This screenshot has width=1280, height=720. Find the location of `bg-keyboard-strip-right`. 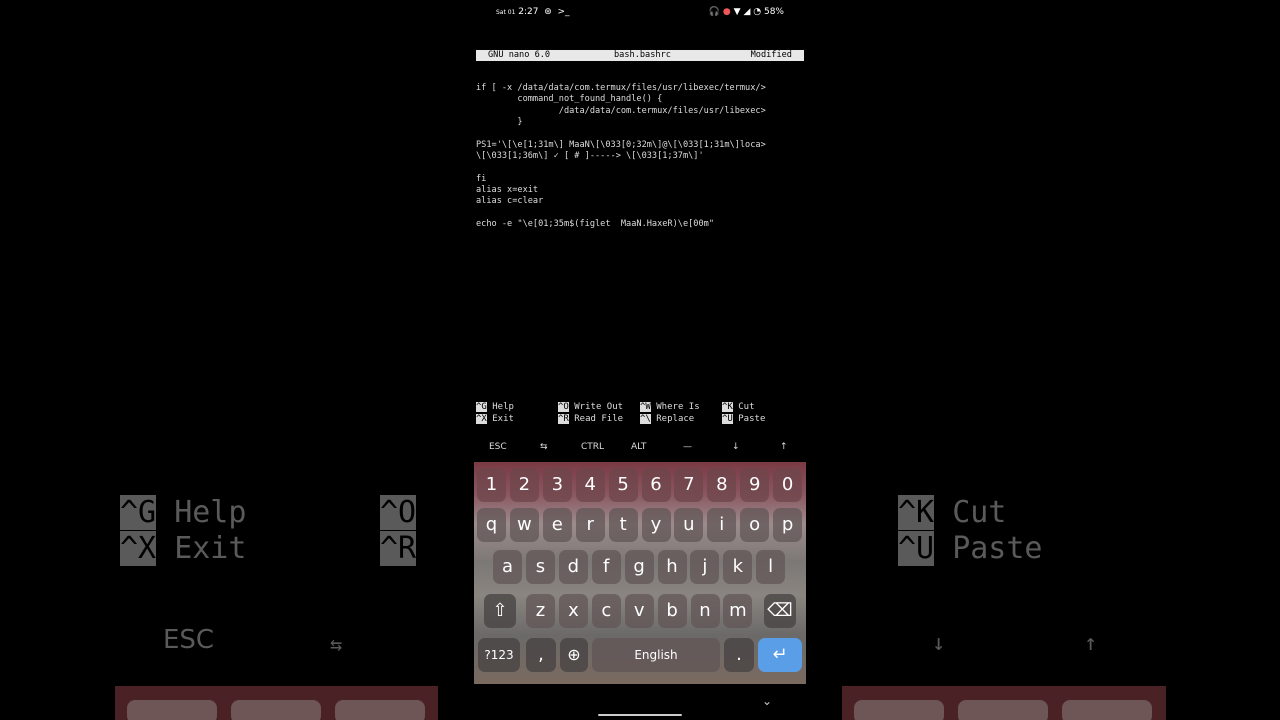

bg-keyboard-strip-right is located at coordinates (1004, 703).